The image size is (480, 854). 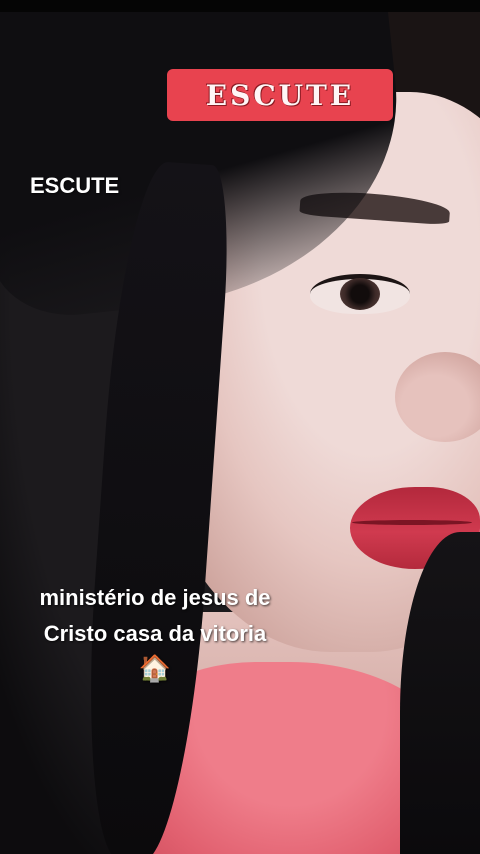 What do you see at coordinates (155, 597) in the screenshot?
I see `caption-line-1: ministério de jesus de` at bounding box center [155, 597].